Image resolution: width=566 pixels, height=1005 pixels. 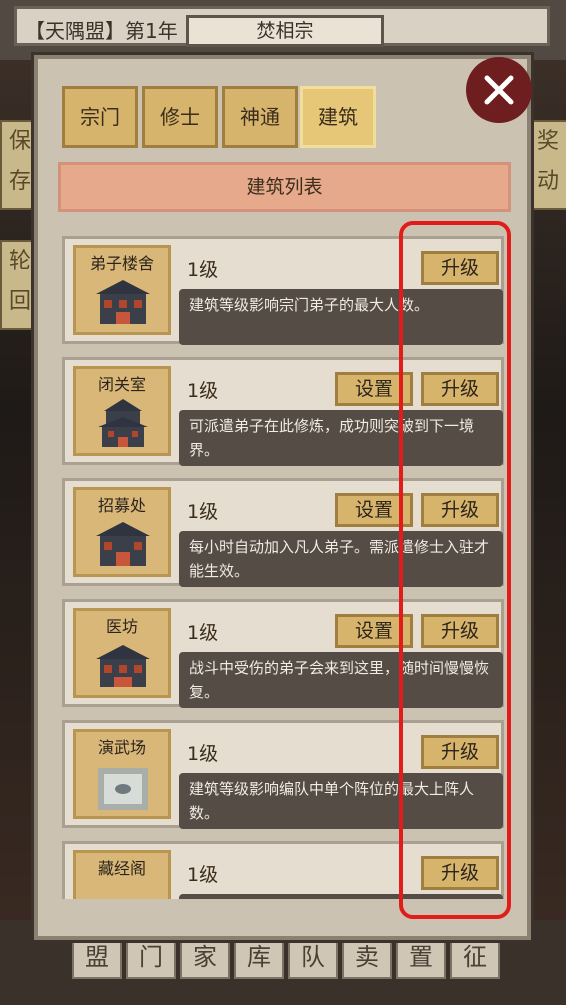 What do you see at coordinates (121, 384) in the screenshot?
I see `building-name: 闭关室` at bounding box center [121, 384].